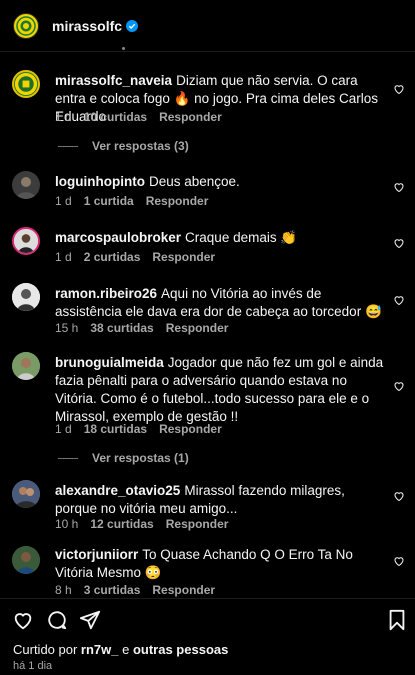 Image resolution: width=415 pixels, height=675 pixels. What do you see at coordinates (63, 590) in the screenshot?
I see `comment-time: 8 h` at bounding box center [63, 590].